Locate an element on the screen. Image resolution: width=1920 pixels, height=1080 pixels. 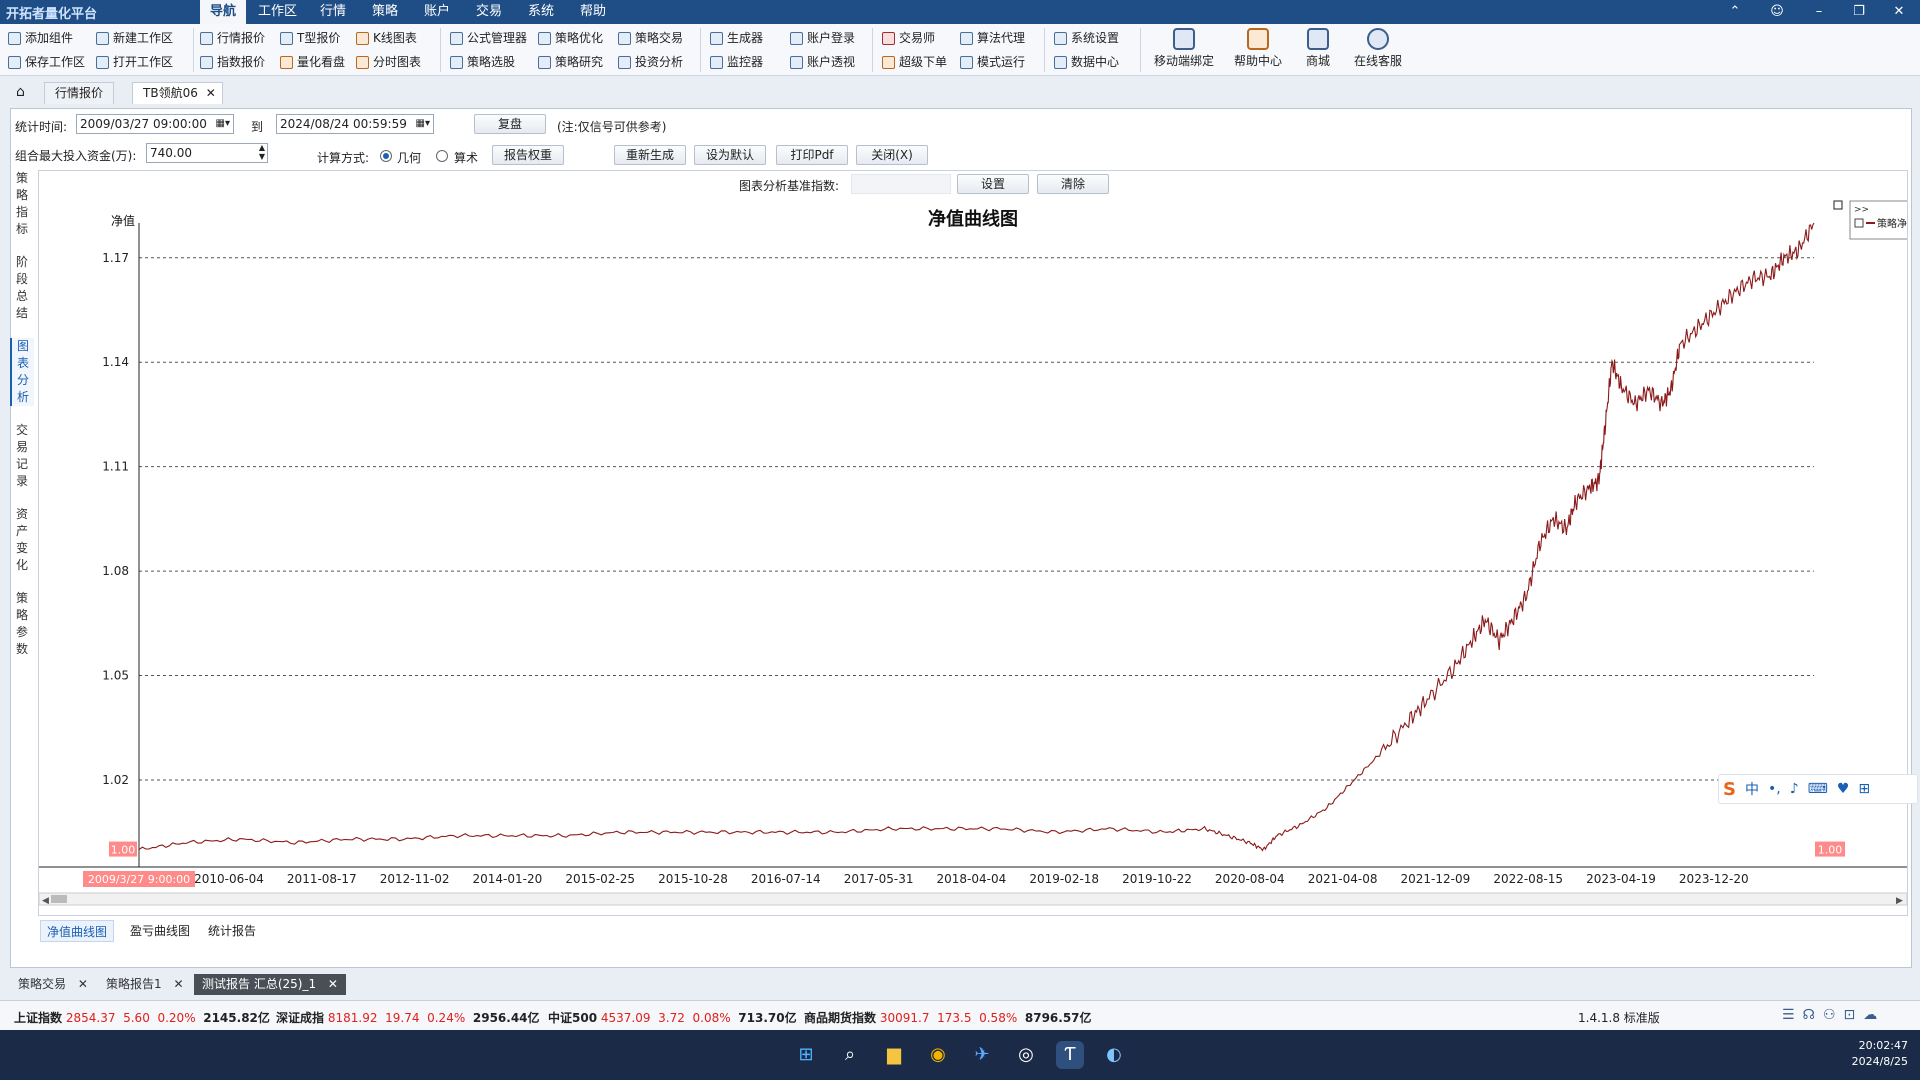
benchmark-set-button: 设置 is located at coordinates (993, 184).